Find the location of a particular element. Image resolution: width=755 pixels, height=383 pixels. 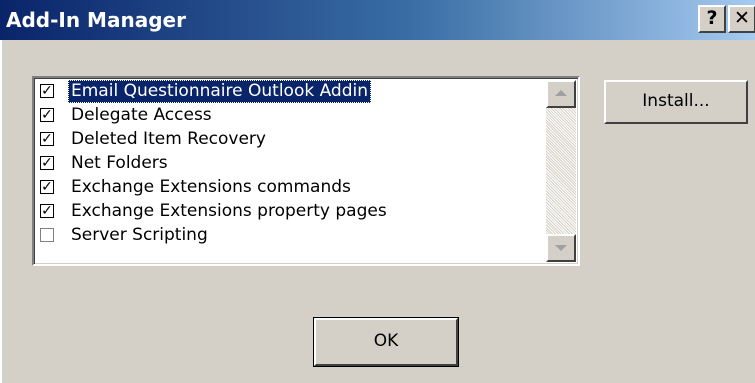

vertical-scrollbar is located at coordinates (561, 171).